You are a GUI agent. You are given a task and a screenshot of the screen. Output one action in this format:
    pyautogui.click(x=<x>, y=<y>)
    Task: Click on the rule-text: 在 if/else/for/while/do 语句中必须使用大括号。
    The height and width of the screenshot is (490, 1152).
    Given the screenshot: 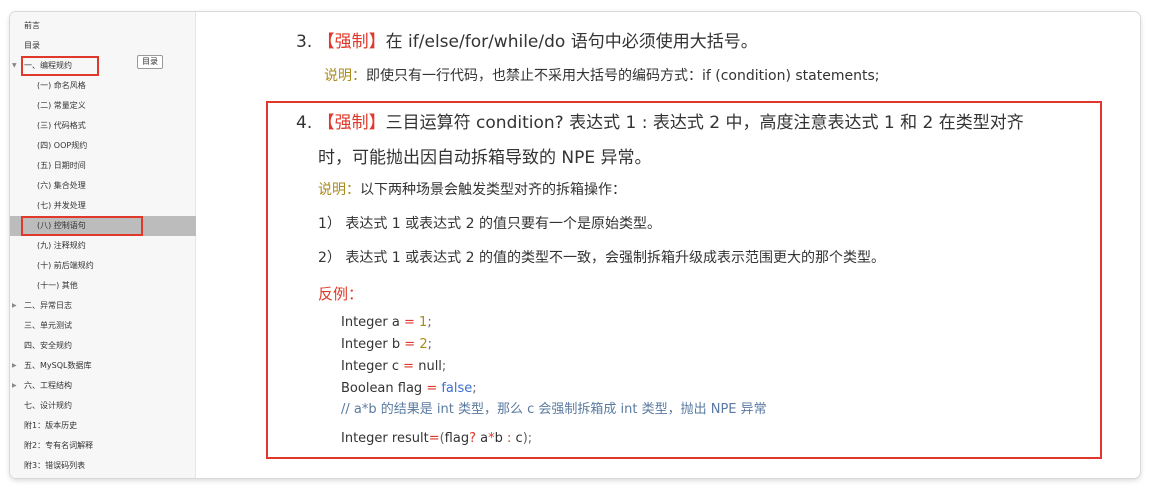 What is the action you would take?
    pyautogui.click(x=571, y=42)
    